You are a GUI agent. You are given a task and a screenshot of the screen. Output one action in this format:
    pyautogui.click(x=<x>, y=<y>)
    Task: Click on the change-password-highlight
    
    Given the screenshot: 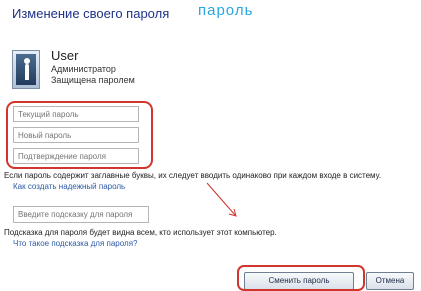 What is the action you would take?
    pyautogui.click(x=301, y=278)
    